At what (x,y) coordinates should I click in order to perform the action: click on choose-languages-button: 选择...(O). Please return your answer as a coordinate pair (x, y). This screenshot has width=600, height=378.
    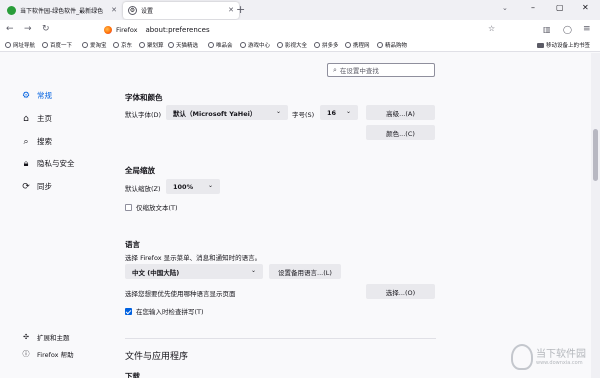
    Looking at the image, I should click on (400, 291).